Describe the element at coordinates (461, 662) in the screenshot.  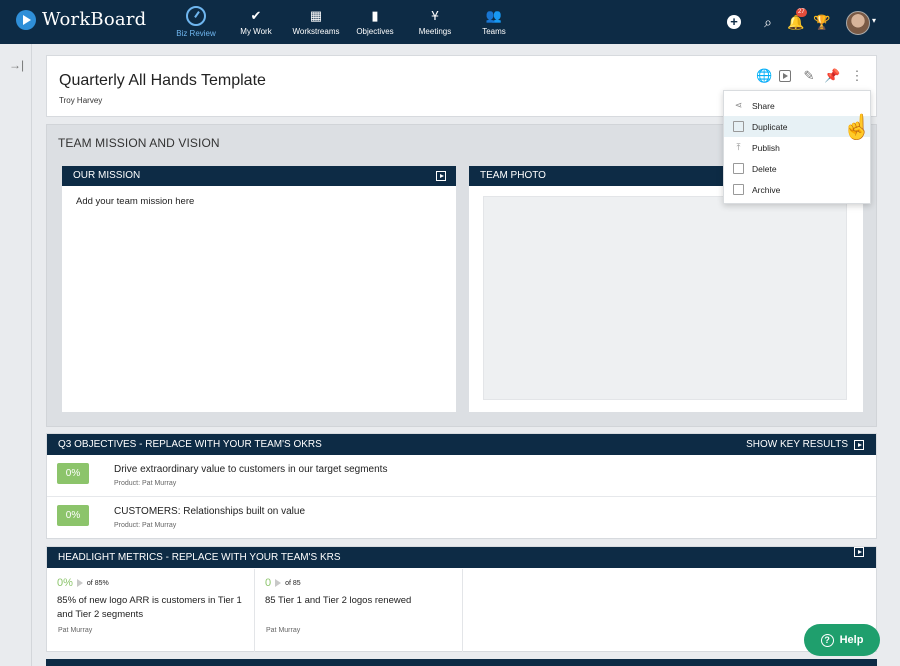
I see `next-section-header` at that location.